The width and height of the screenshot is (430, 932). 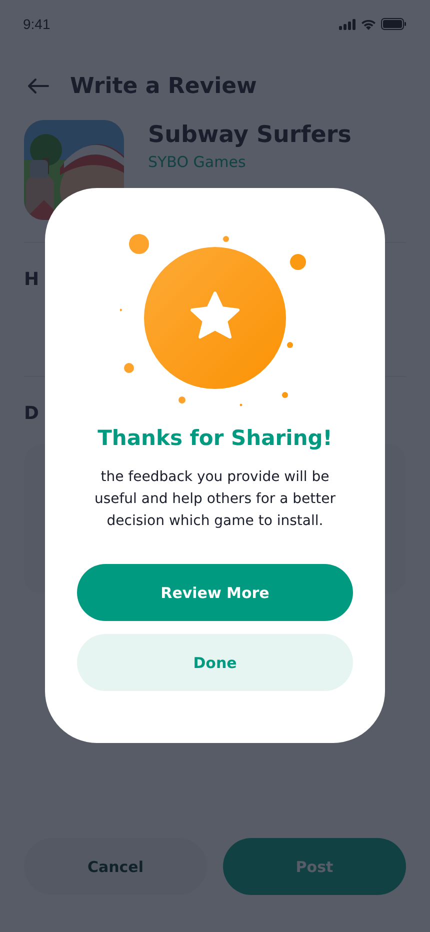 What do you see at coordinates (215, 499) in the screenshot?
I see `dialog-message: the feedback you provide will be useful and help others for a better decision which game to install.` at bounding box center [215, 499].